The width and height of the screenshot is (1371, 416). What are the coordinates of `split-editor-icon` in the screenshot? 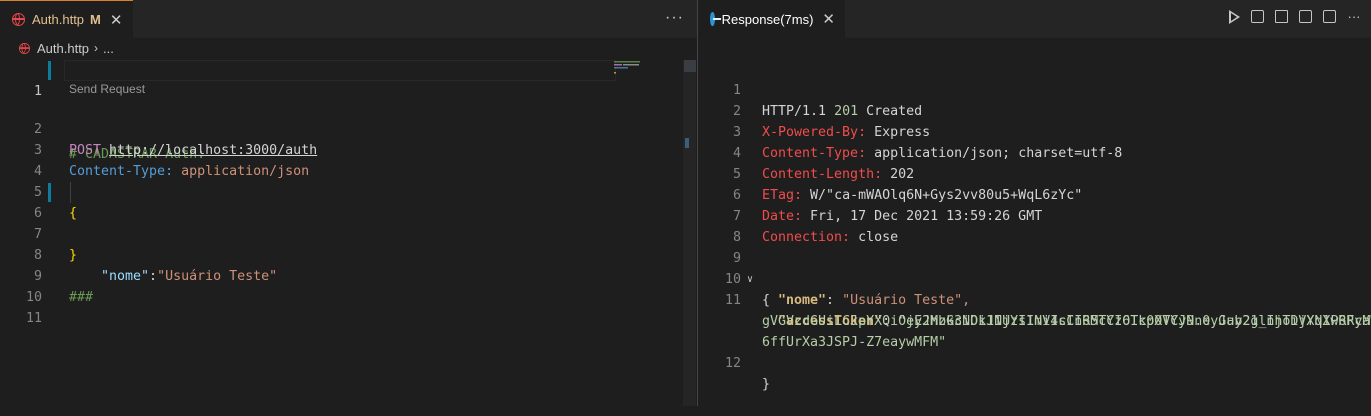 It's located at (1329, 16).